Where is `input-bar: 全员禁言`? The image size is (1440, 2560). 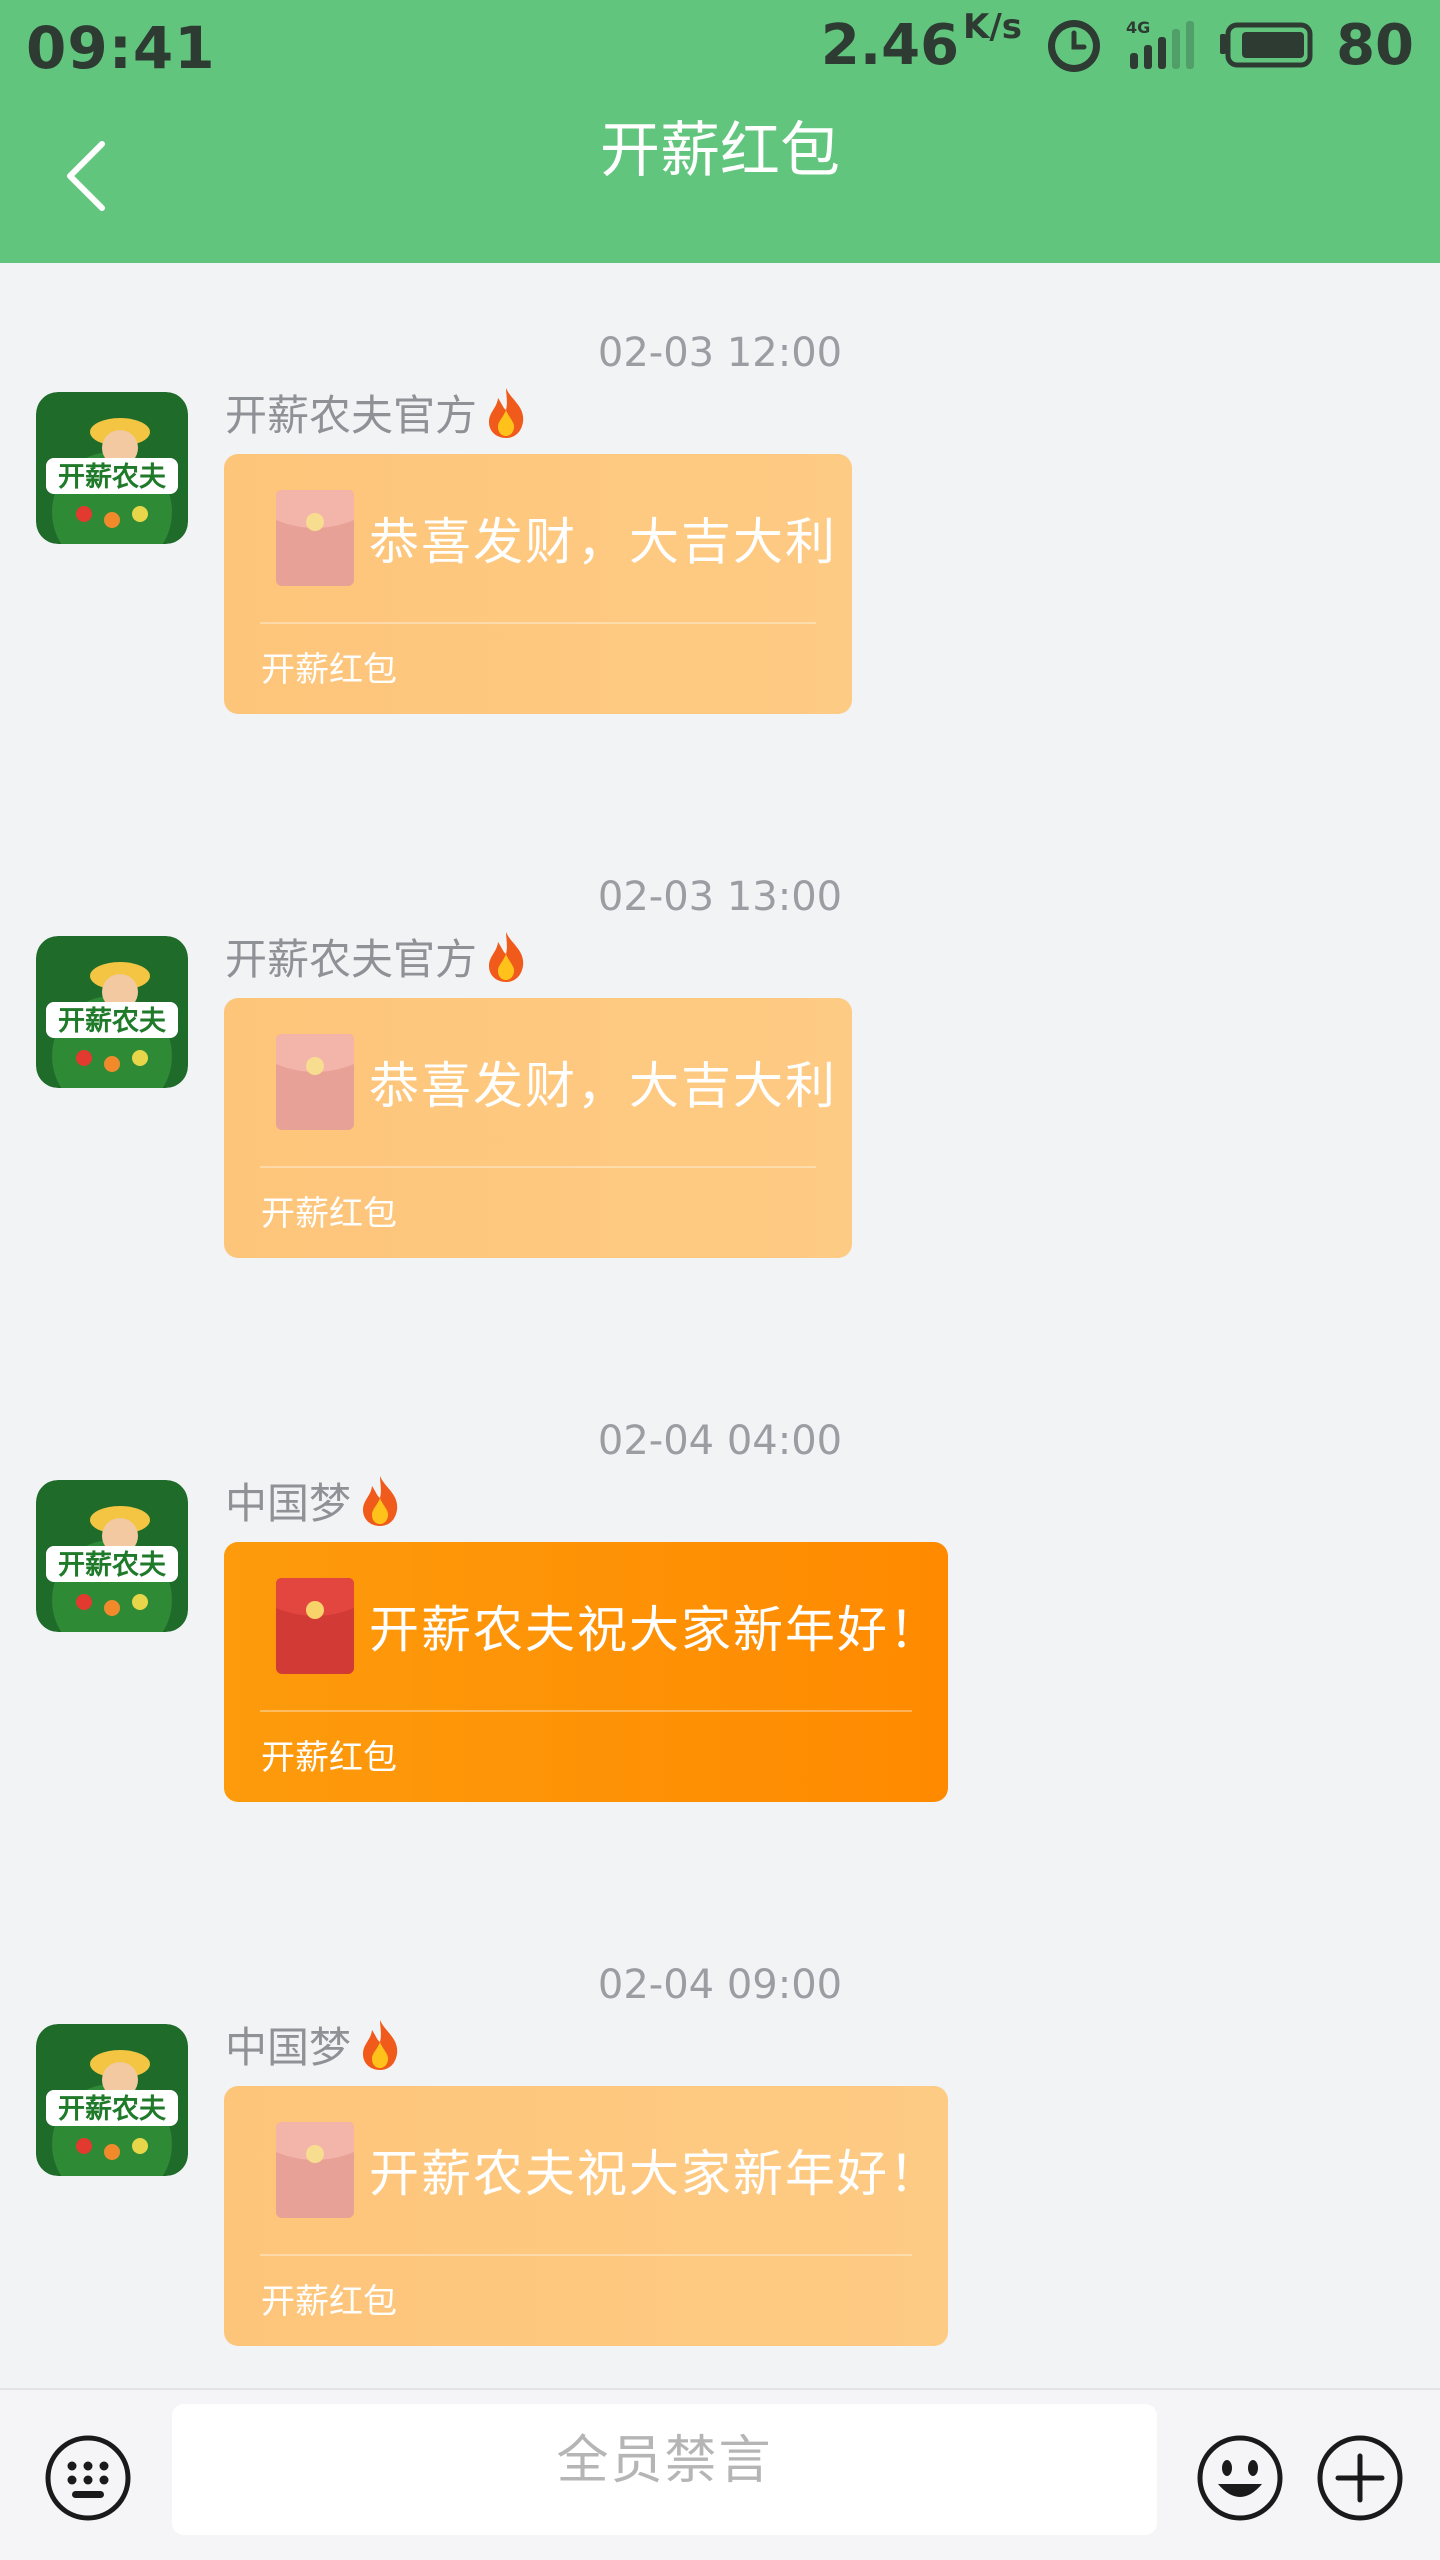
input-bar: 全员禁言 is located at coordinates (720, 2474).